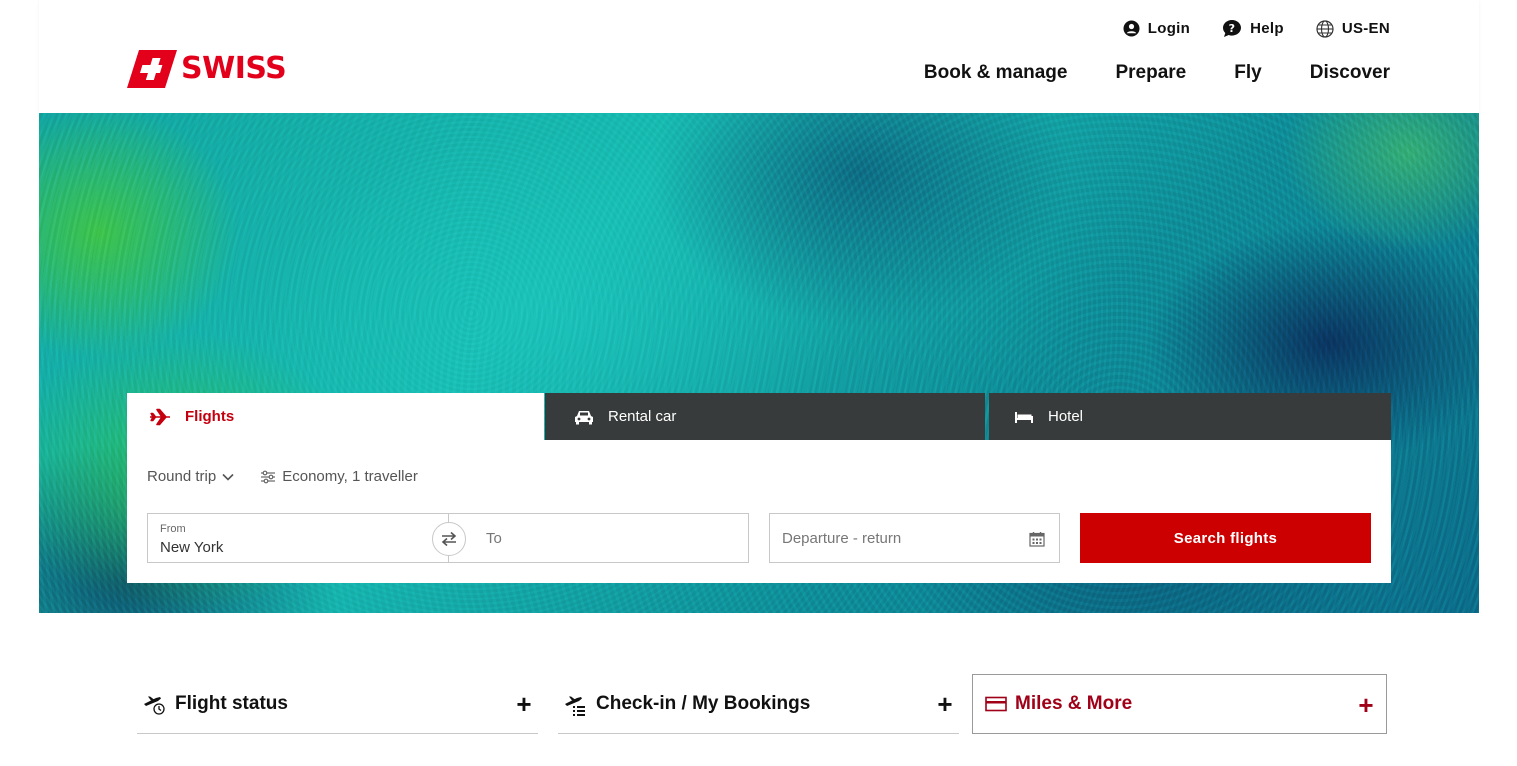 Image resolution: width=1517 pixels, height=766 pixels. I want to click on to-field: To, so click(599, 538).